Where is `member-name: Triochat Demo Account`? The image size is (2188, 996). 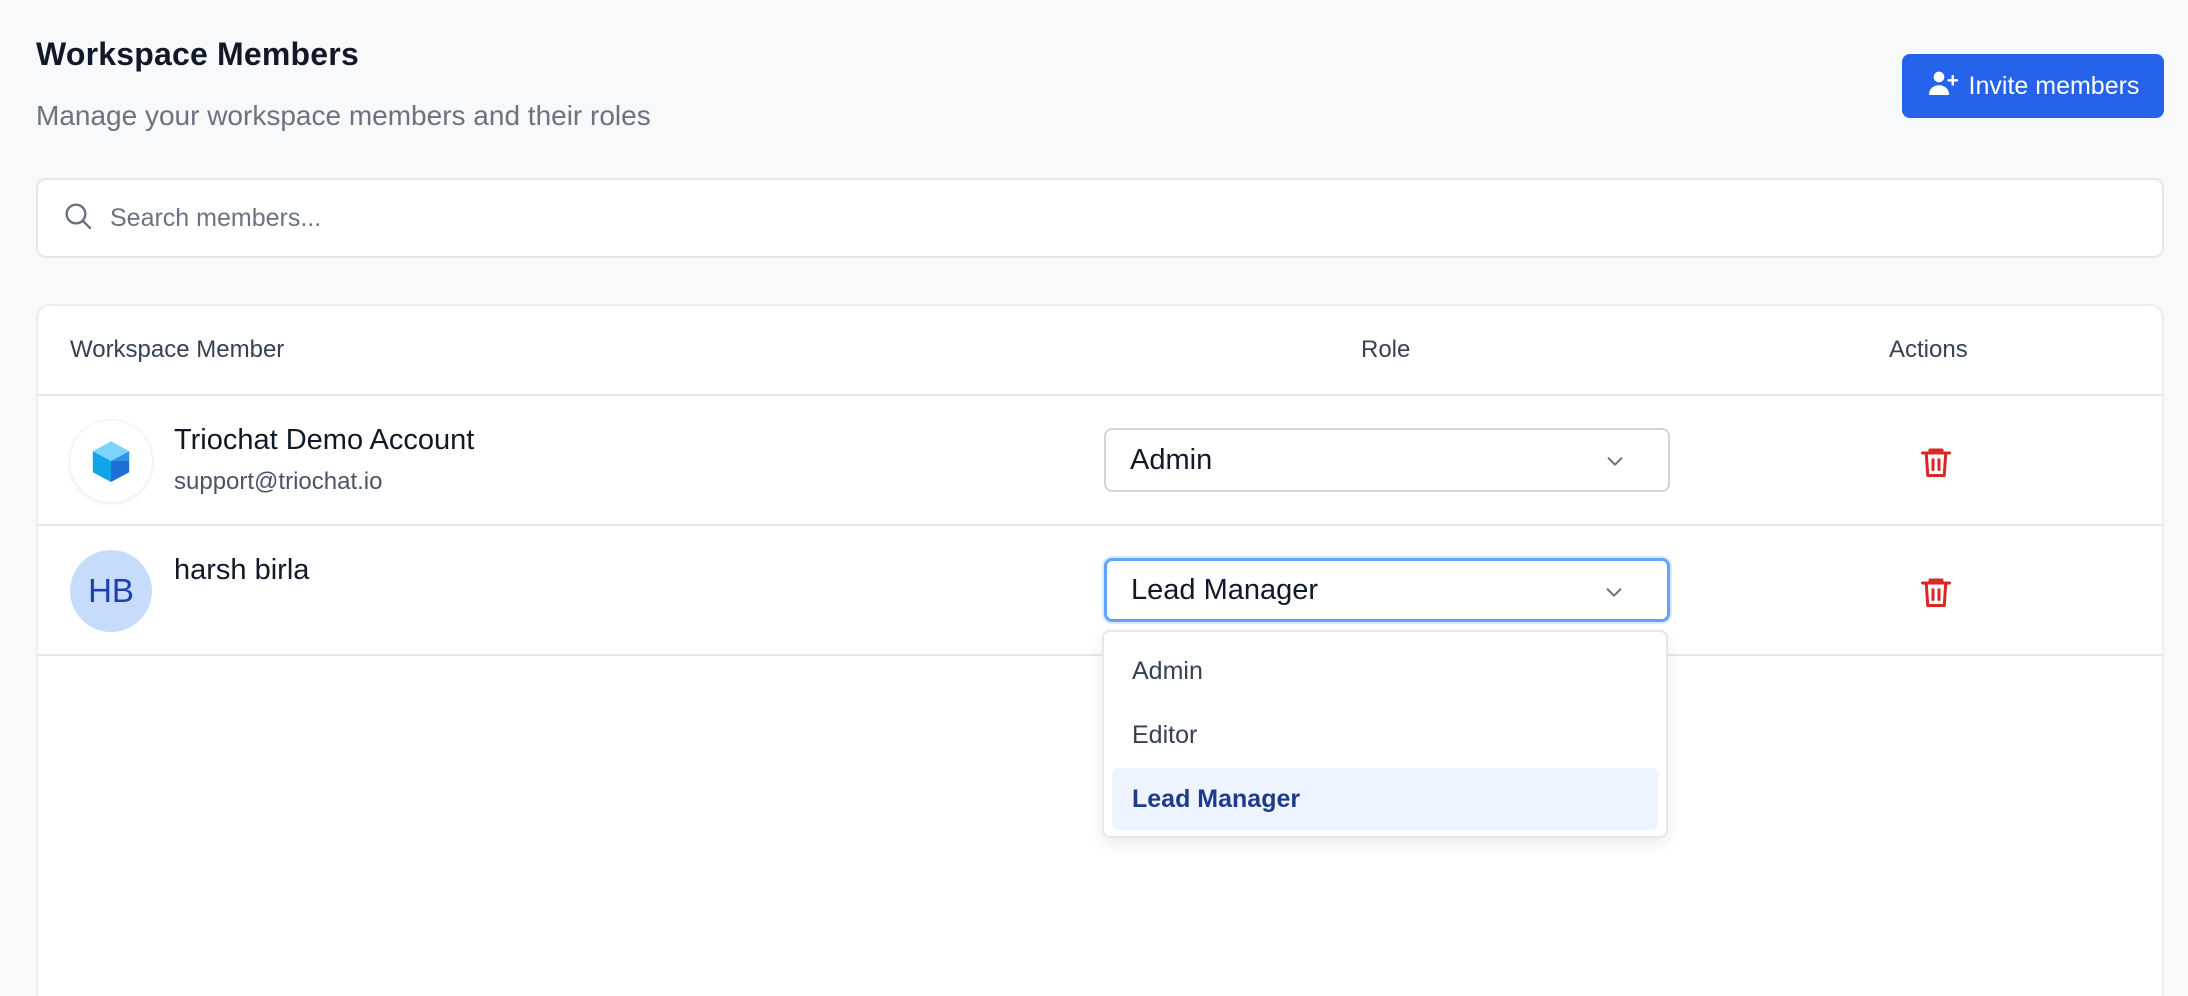 member-name: Triochat Demo Account is located at coordinates (324, 440).